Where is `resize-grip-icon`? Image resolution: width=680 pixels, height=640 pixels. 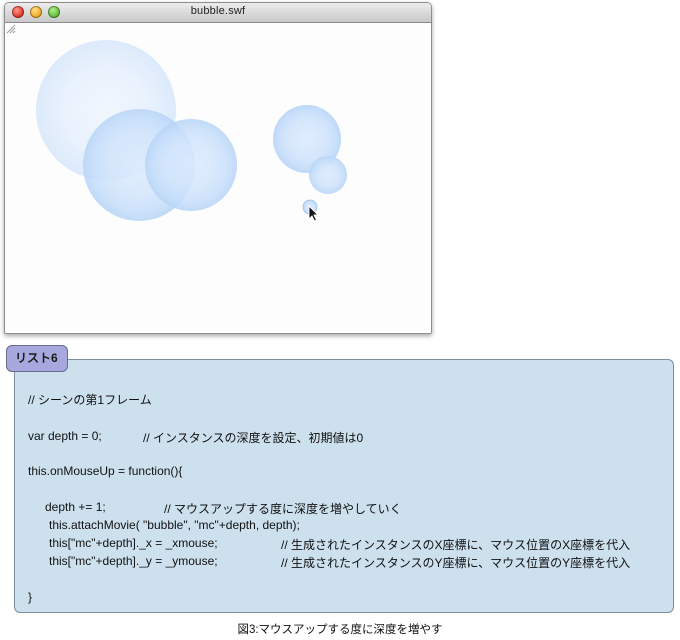
resize-grip-icon is located at coordinates (10, 28).